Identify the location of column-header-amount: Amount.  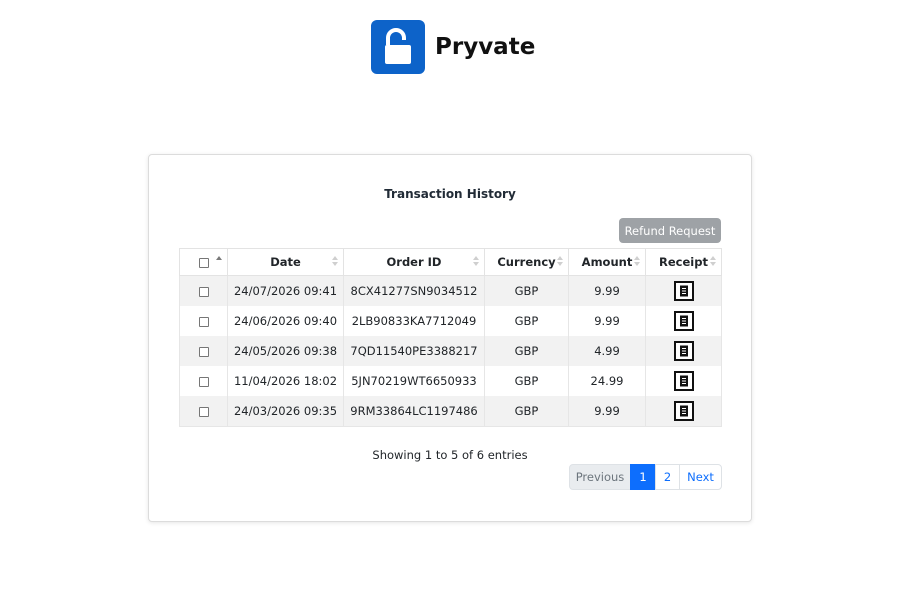
(607, 262).